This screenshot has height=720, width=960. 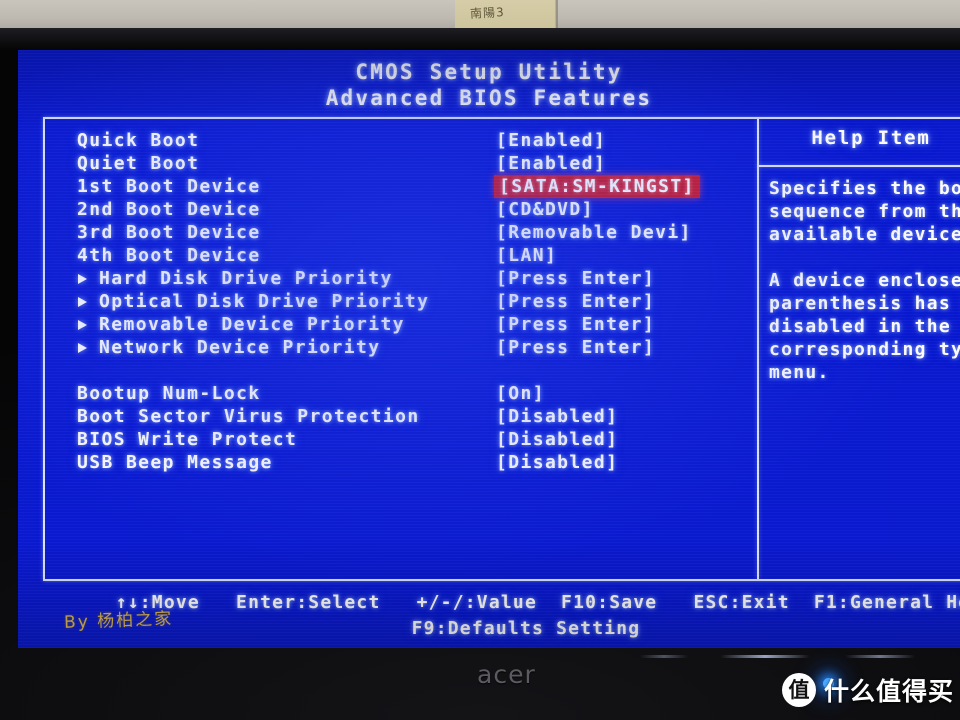 I want to click on settings-row: 2nd Boot Device [CD&DVD], so click(x=404, y=209).